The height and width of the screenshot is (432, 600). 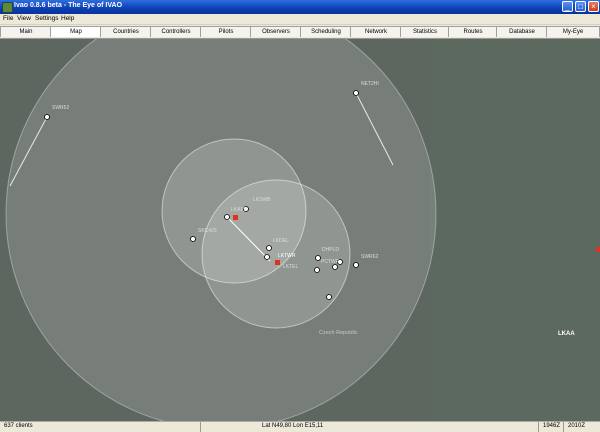 I want to click on controller-east, so click(x=598, y=249).